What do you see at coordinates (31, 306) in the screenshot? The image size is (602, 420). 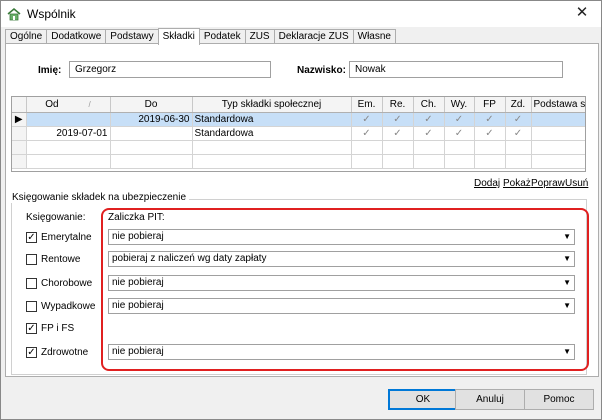 I see `checkbox-wypadkowe-box` at bounding box center [31, 306].